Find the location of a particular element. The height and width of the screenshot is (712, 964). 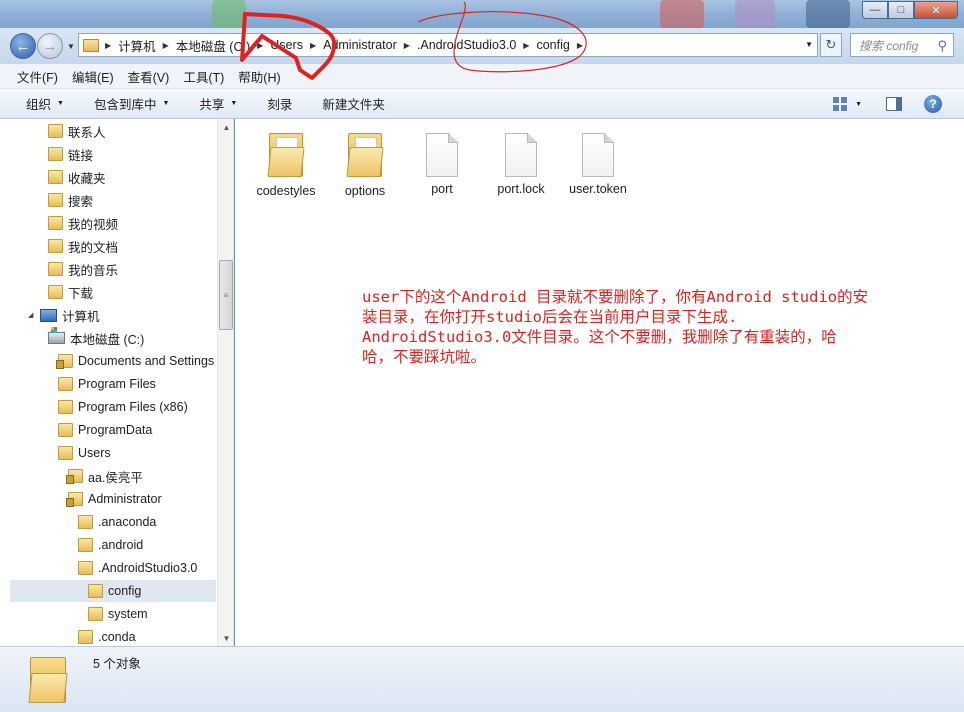

nav-item-program-files: Program Files is located at coordinates (107, 384).